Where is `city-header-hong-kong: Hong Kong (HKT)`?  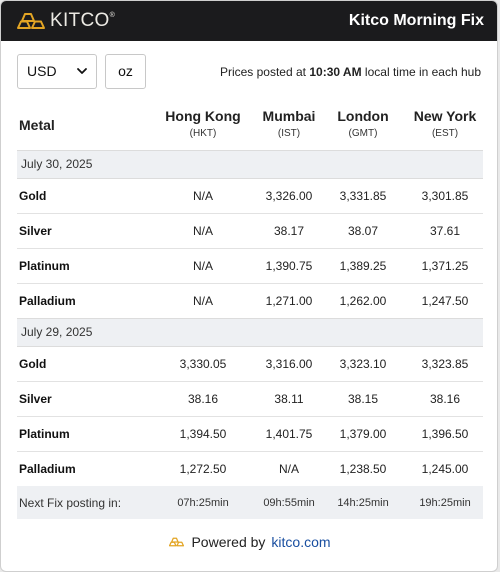 city-header-hong-kong: Hong Kong (HKT) is located at coordinates (203, 124).